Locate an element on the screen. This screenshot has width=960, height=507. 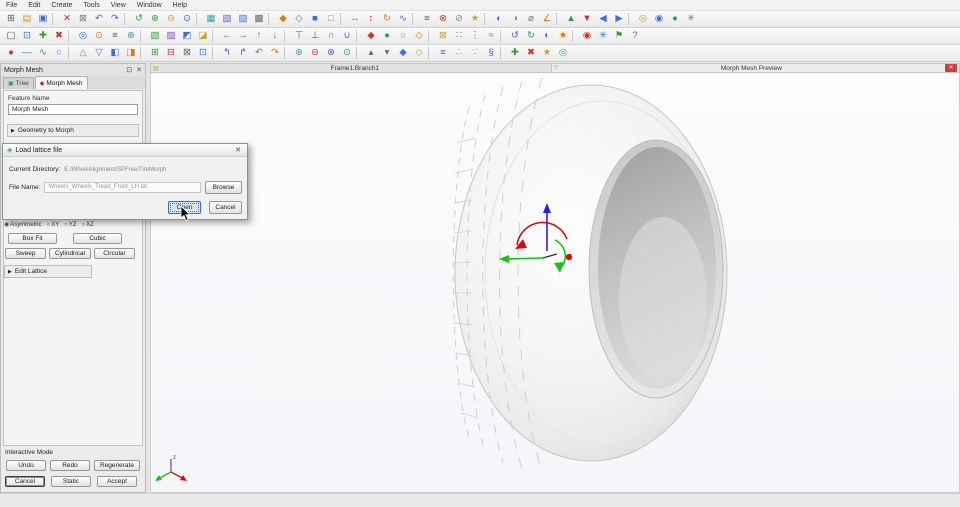
dialog-cancel-button: Cancel is located at coordinates (225, 207).